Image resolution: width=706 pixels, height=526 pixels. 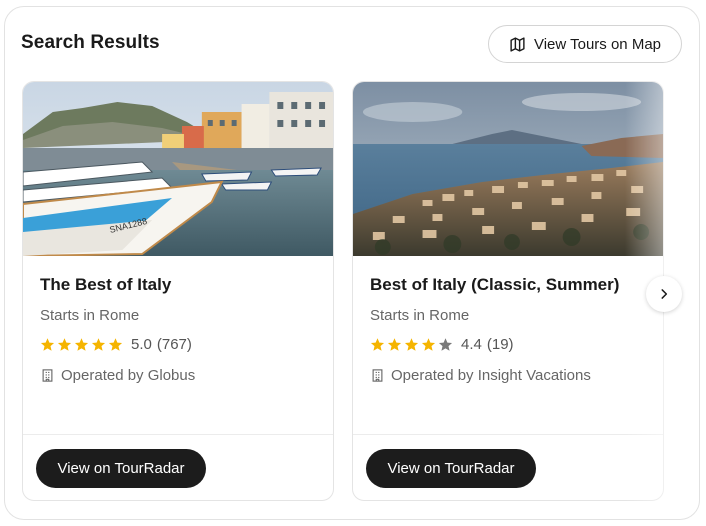 I want to click on tour-operator: Operated by Insight Vacations, so click(x=480, y=375).